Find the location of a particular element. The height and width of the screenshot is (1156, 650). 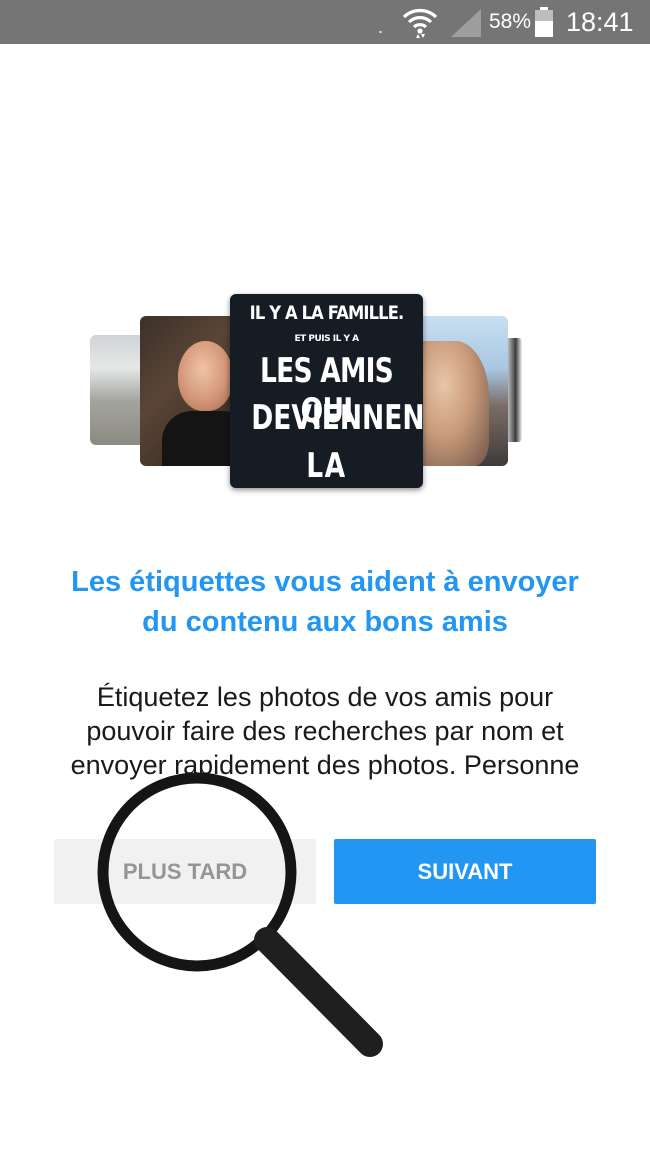

featured-photo-text: LA FAMILLE is located at coordinates (325, 467).